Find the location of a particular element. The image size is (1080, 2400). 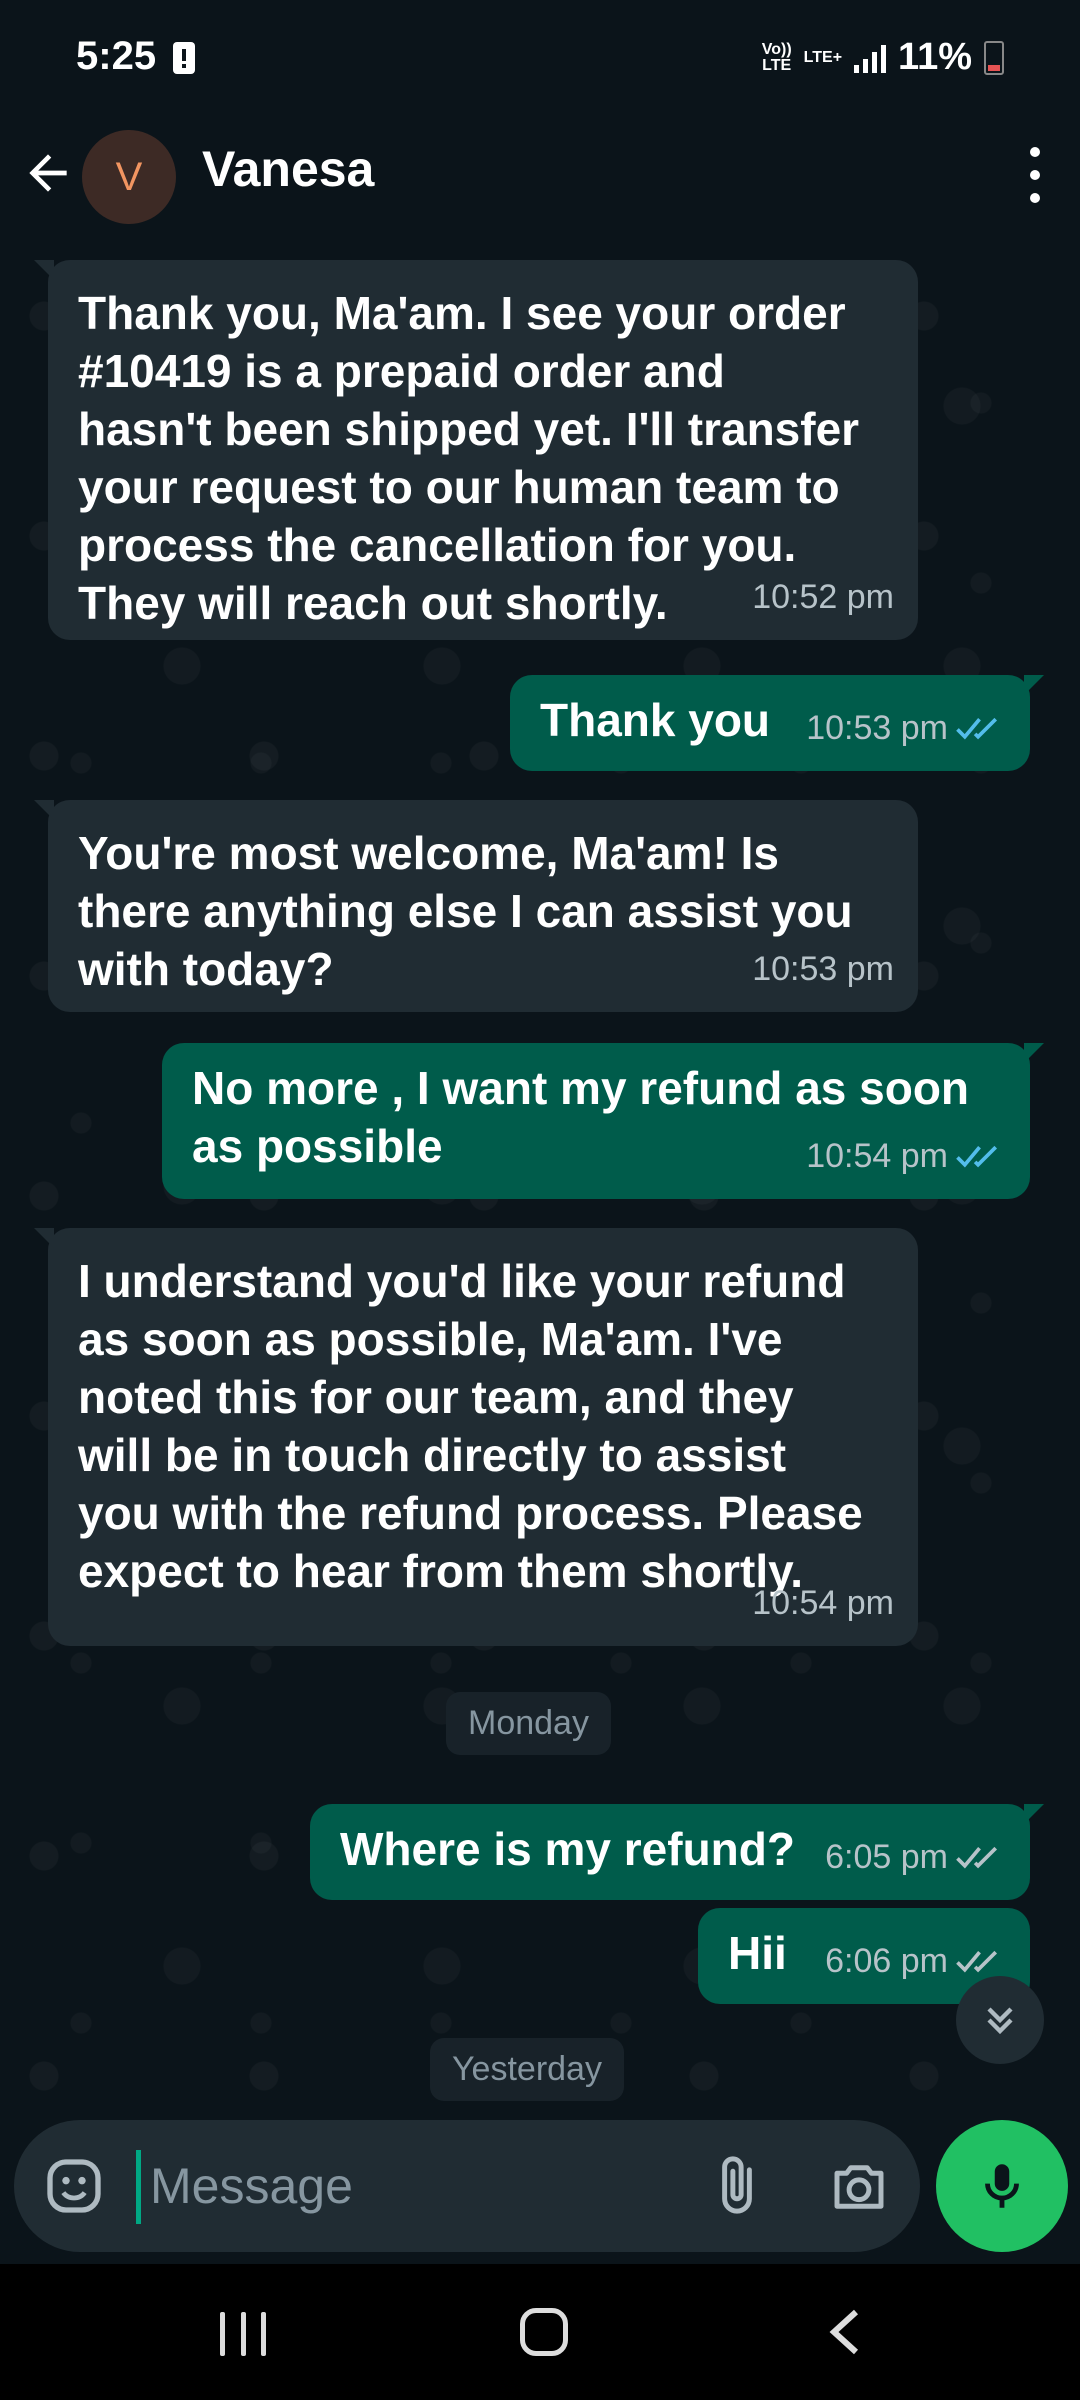

back-arrow-icon is located at coordinates (48, 173).